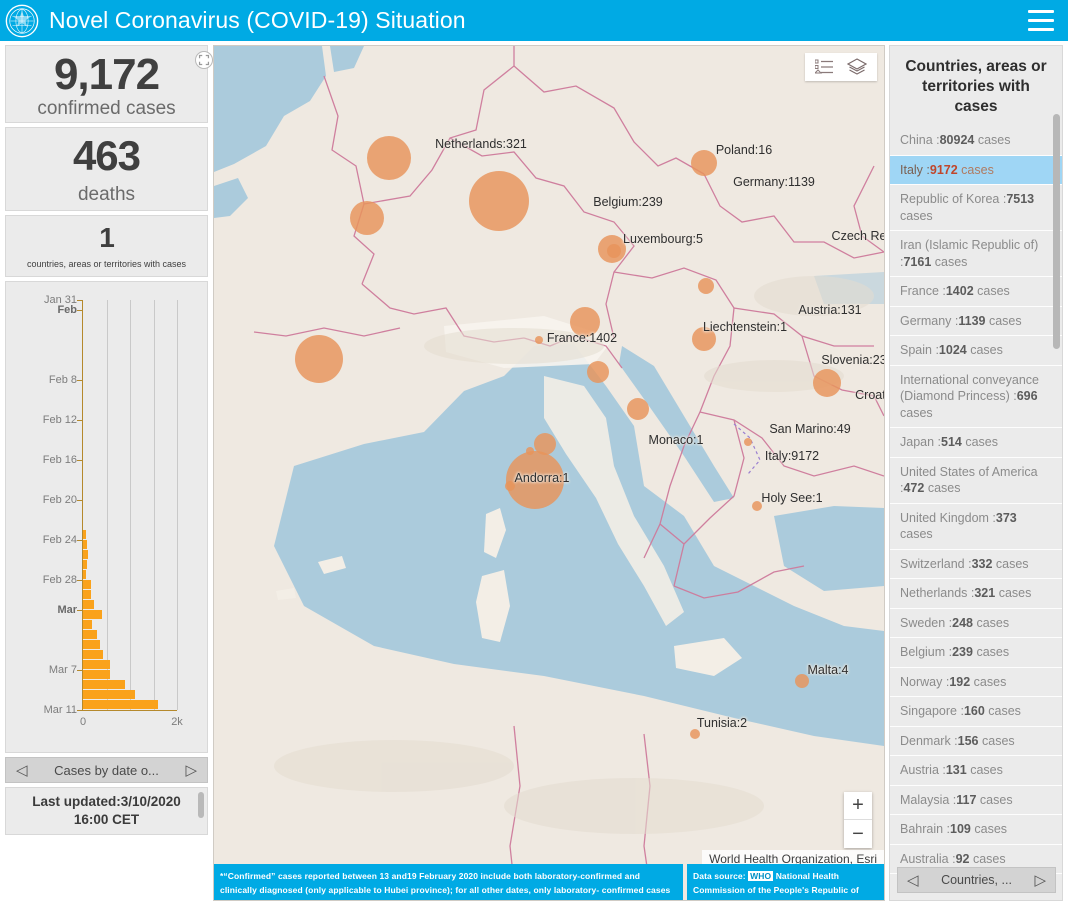  I want to click on legend-list-icon, so click(824, 67).